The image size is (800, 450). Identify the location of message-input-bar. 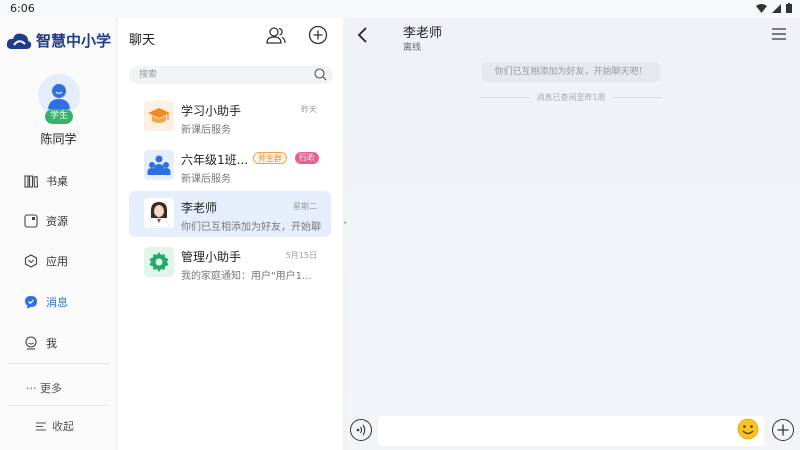
(573, 432).